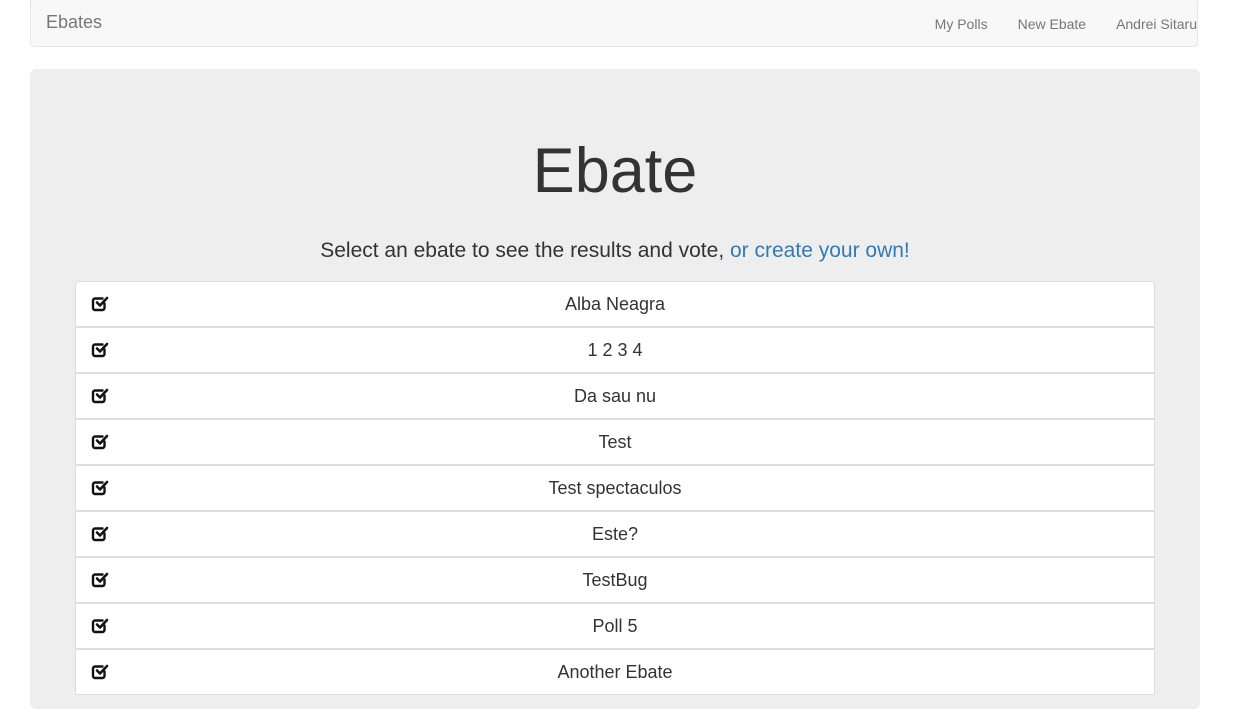 The height and width of the screenshot is (709, 1233). I want to click on poll-list-item: Test, so click(615, 442).